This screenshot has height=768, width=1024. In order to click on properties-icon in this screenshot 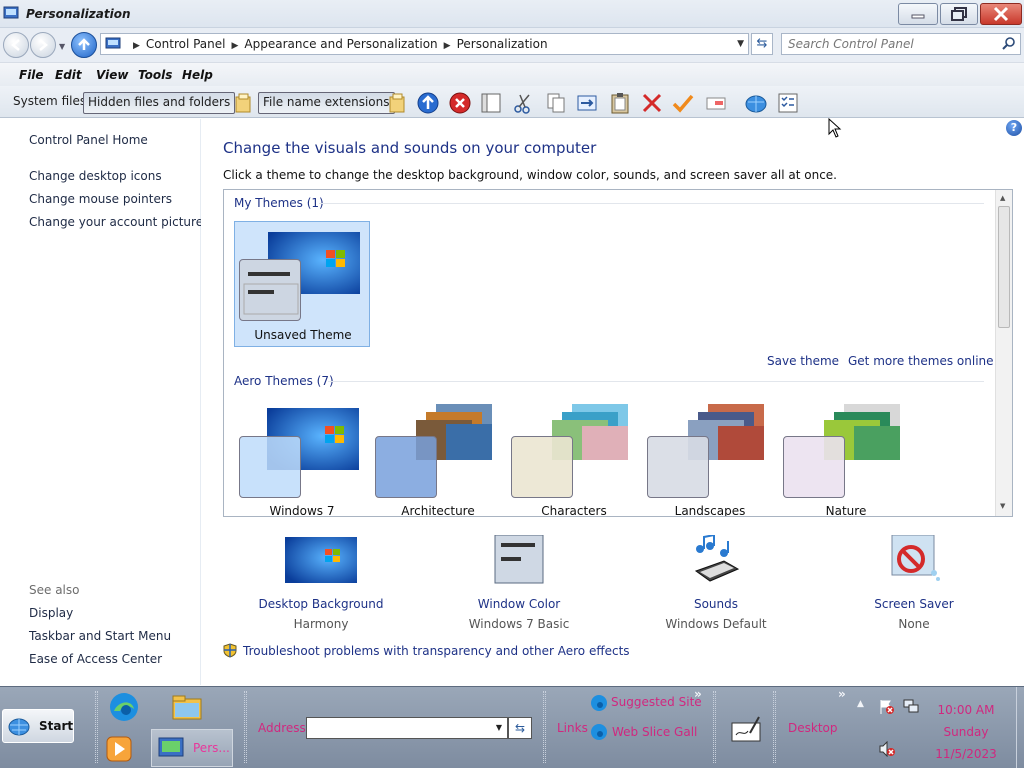, I will do `click(788, 103)`.